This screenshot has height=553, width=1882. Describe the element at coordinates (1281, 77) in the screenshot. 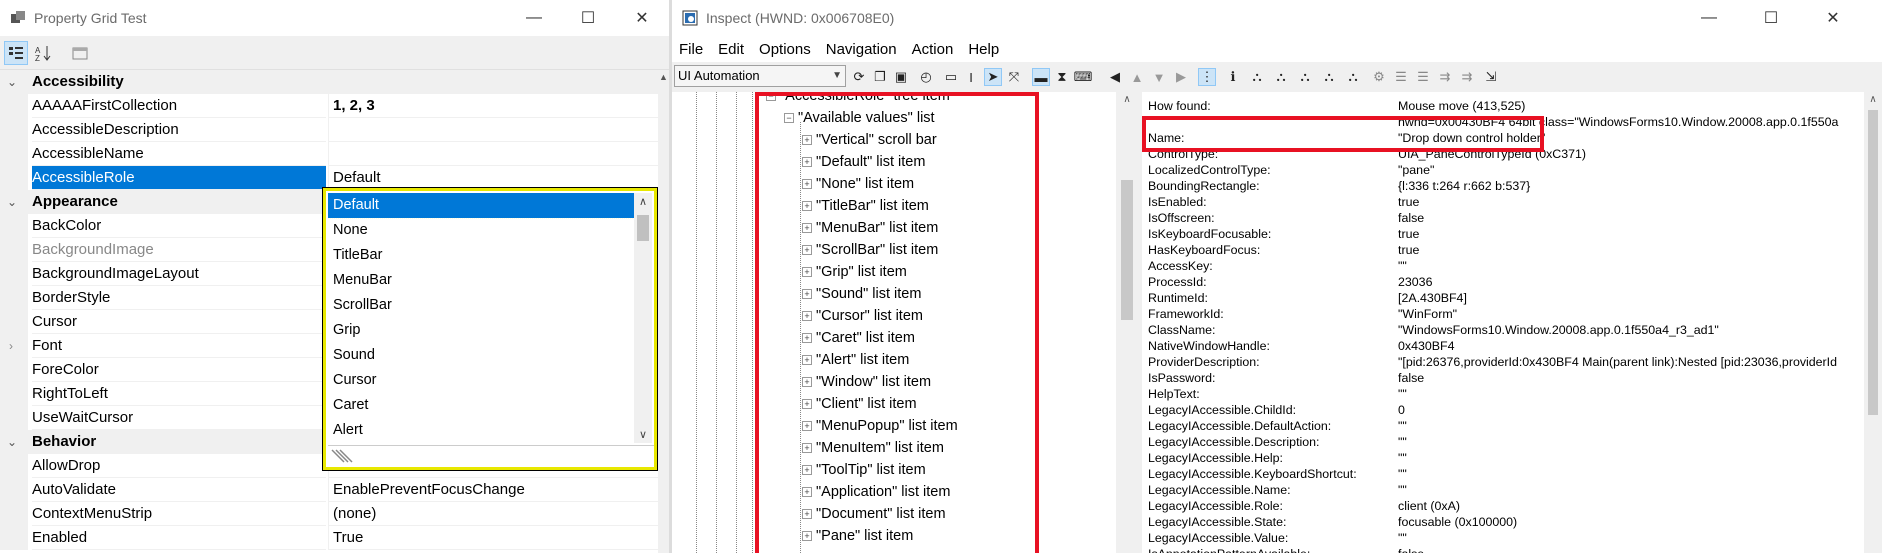

I see `tree-child-icon: ⛬` at that location.